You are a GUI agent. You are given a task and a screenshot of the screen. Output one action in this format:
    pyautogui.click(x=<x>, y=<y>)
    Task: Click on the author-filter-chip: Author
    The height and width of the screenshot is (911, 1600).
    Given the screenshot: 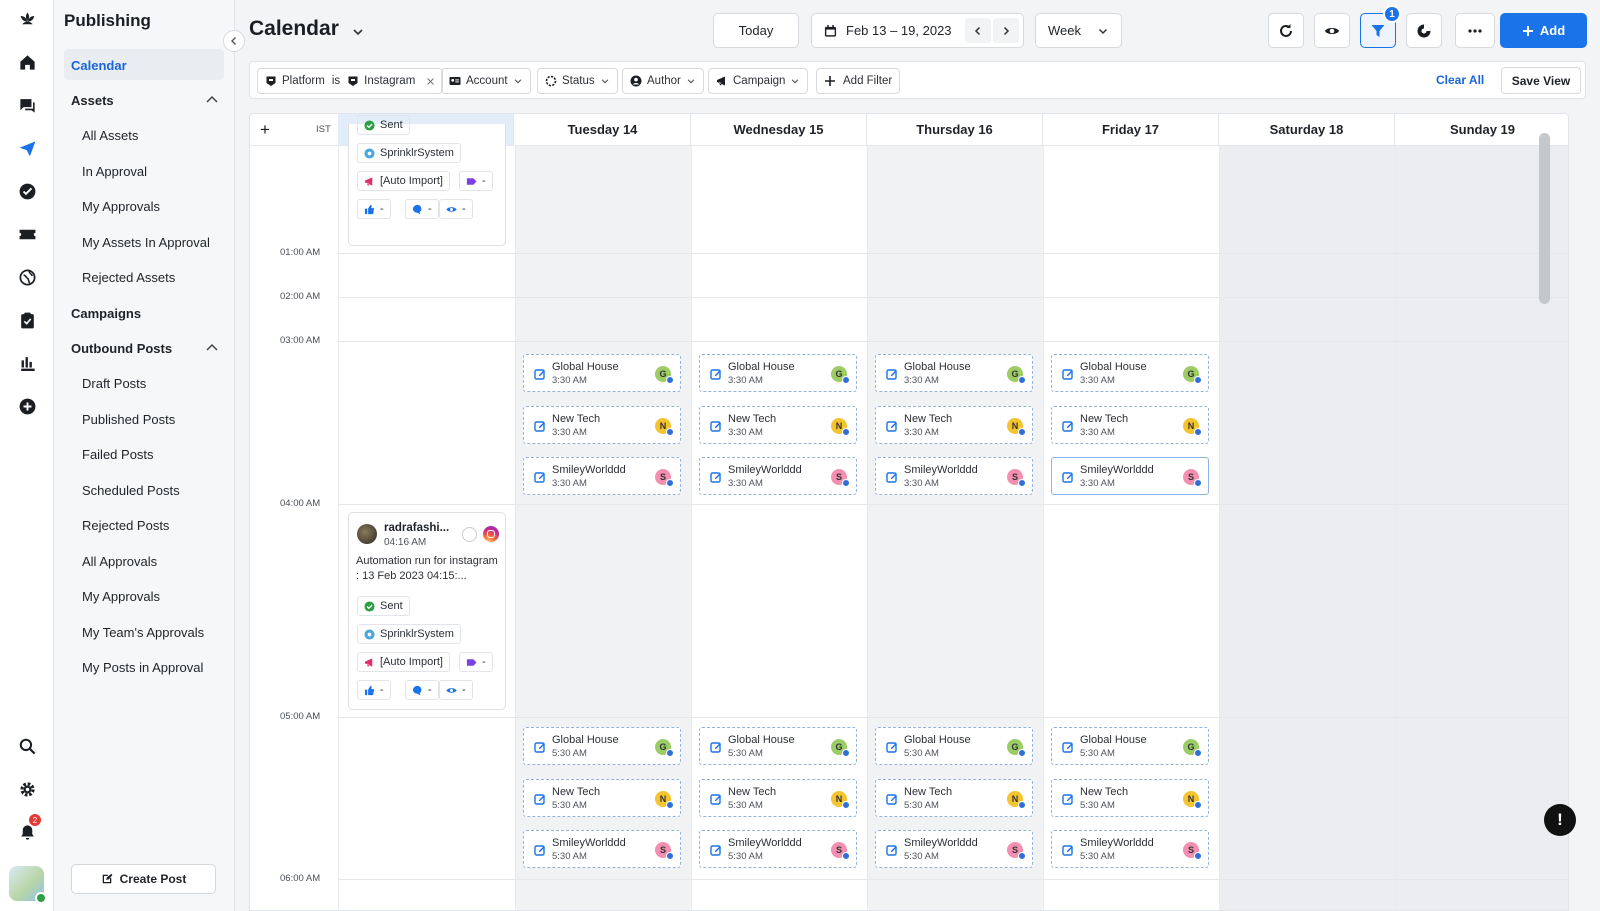 What is the action you would take?
    pyautogui.click(x=663, y=81)
    